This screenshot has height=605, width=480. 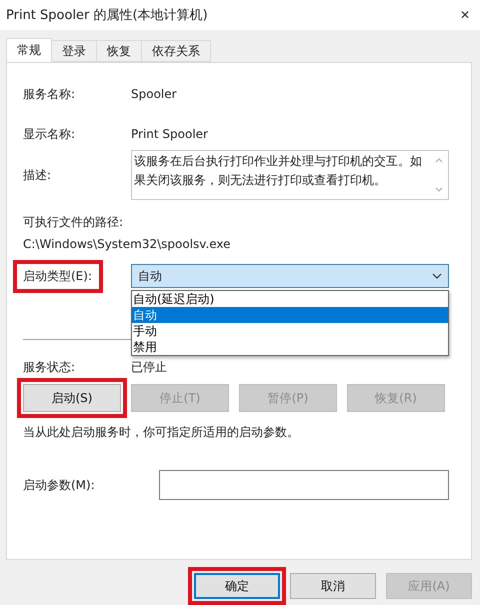 I want to click on field-label: 描述:, so click(x=37, y=175).